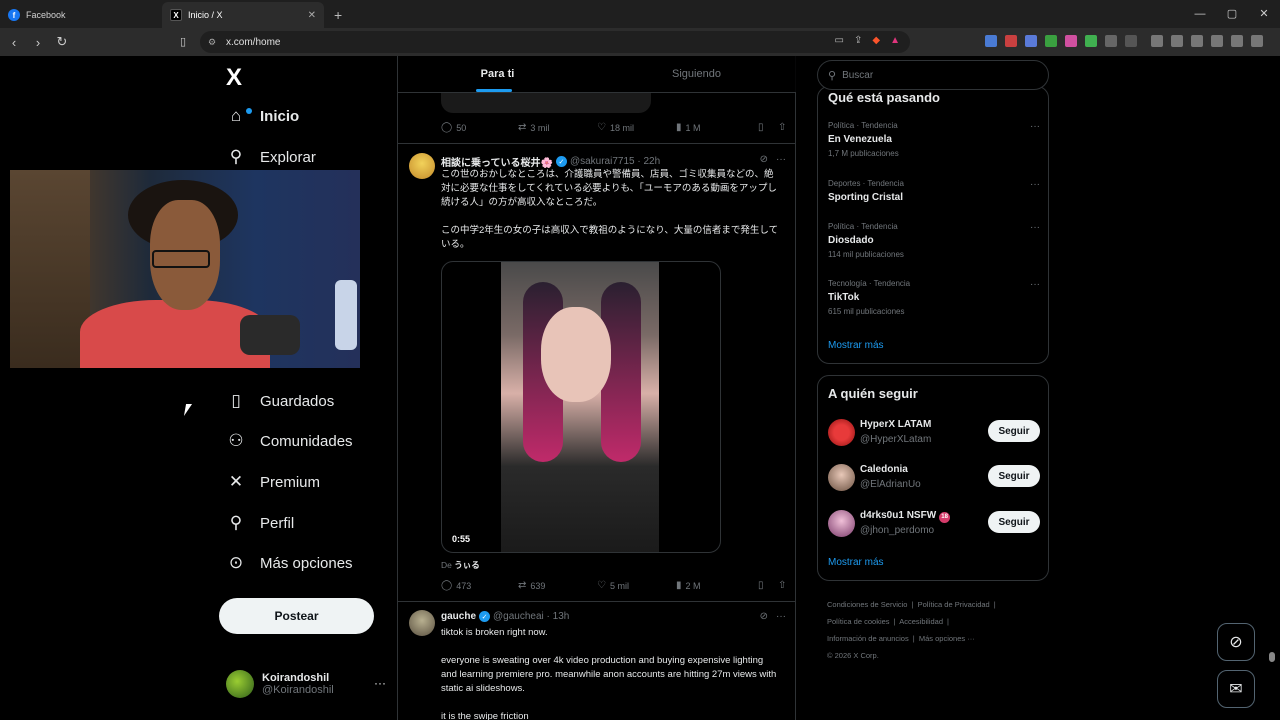 The height and width of the screenshot is (720, 1280). I want to click on new-tab-button: +, so click(338, 15).